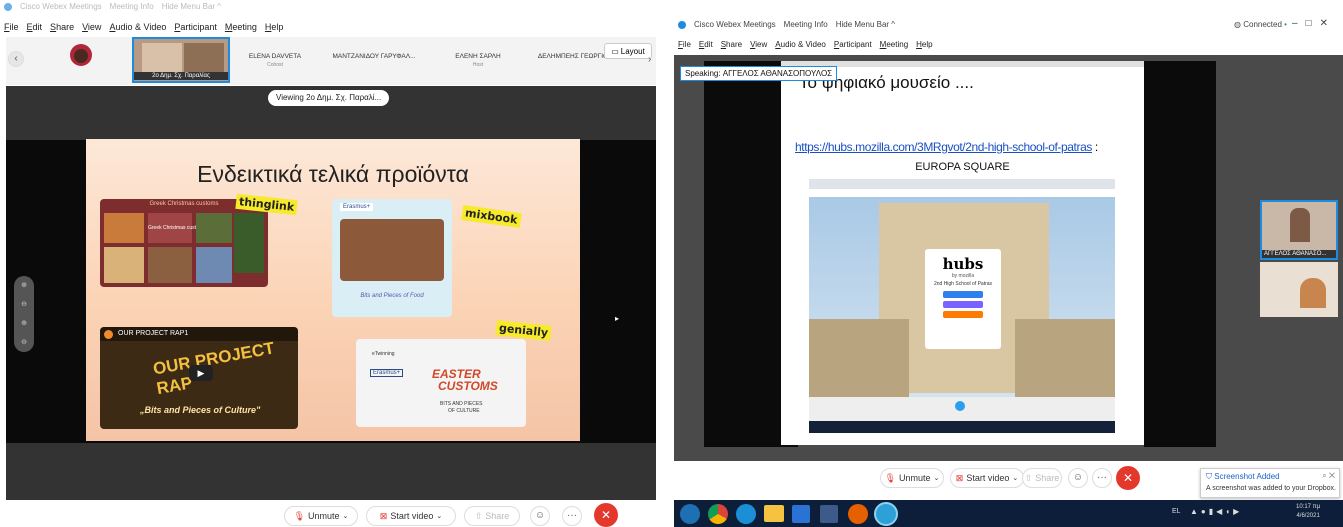  Describe the element at coordinates (383, 515) in the screenshot. I see `video-off-icon: ⊠` at that location.